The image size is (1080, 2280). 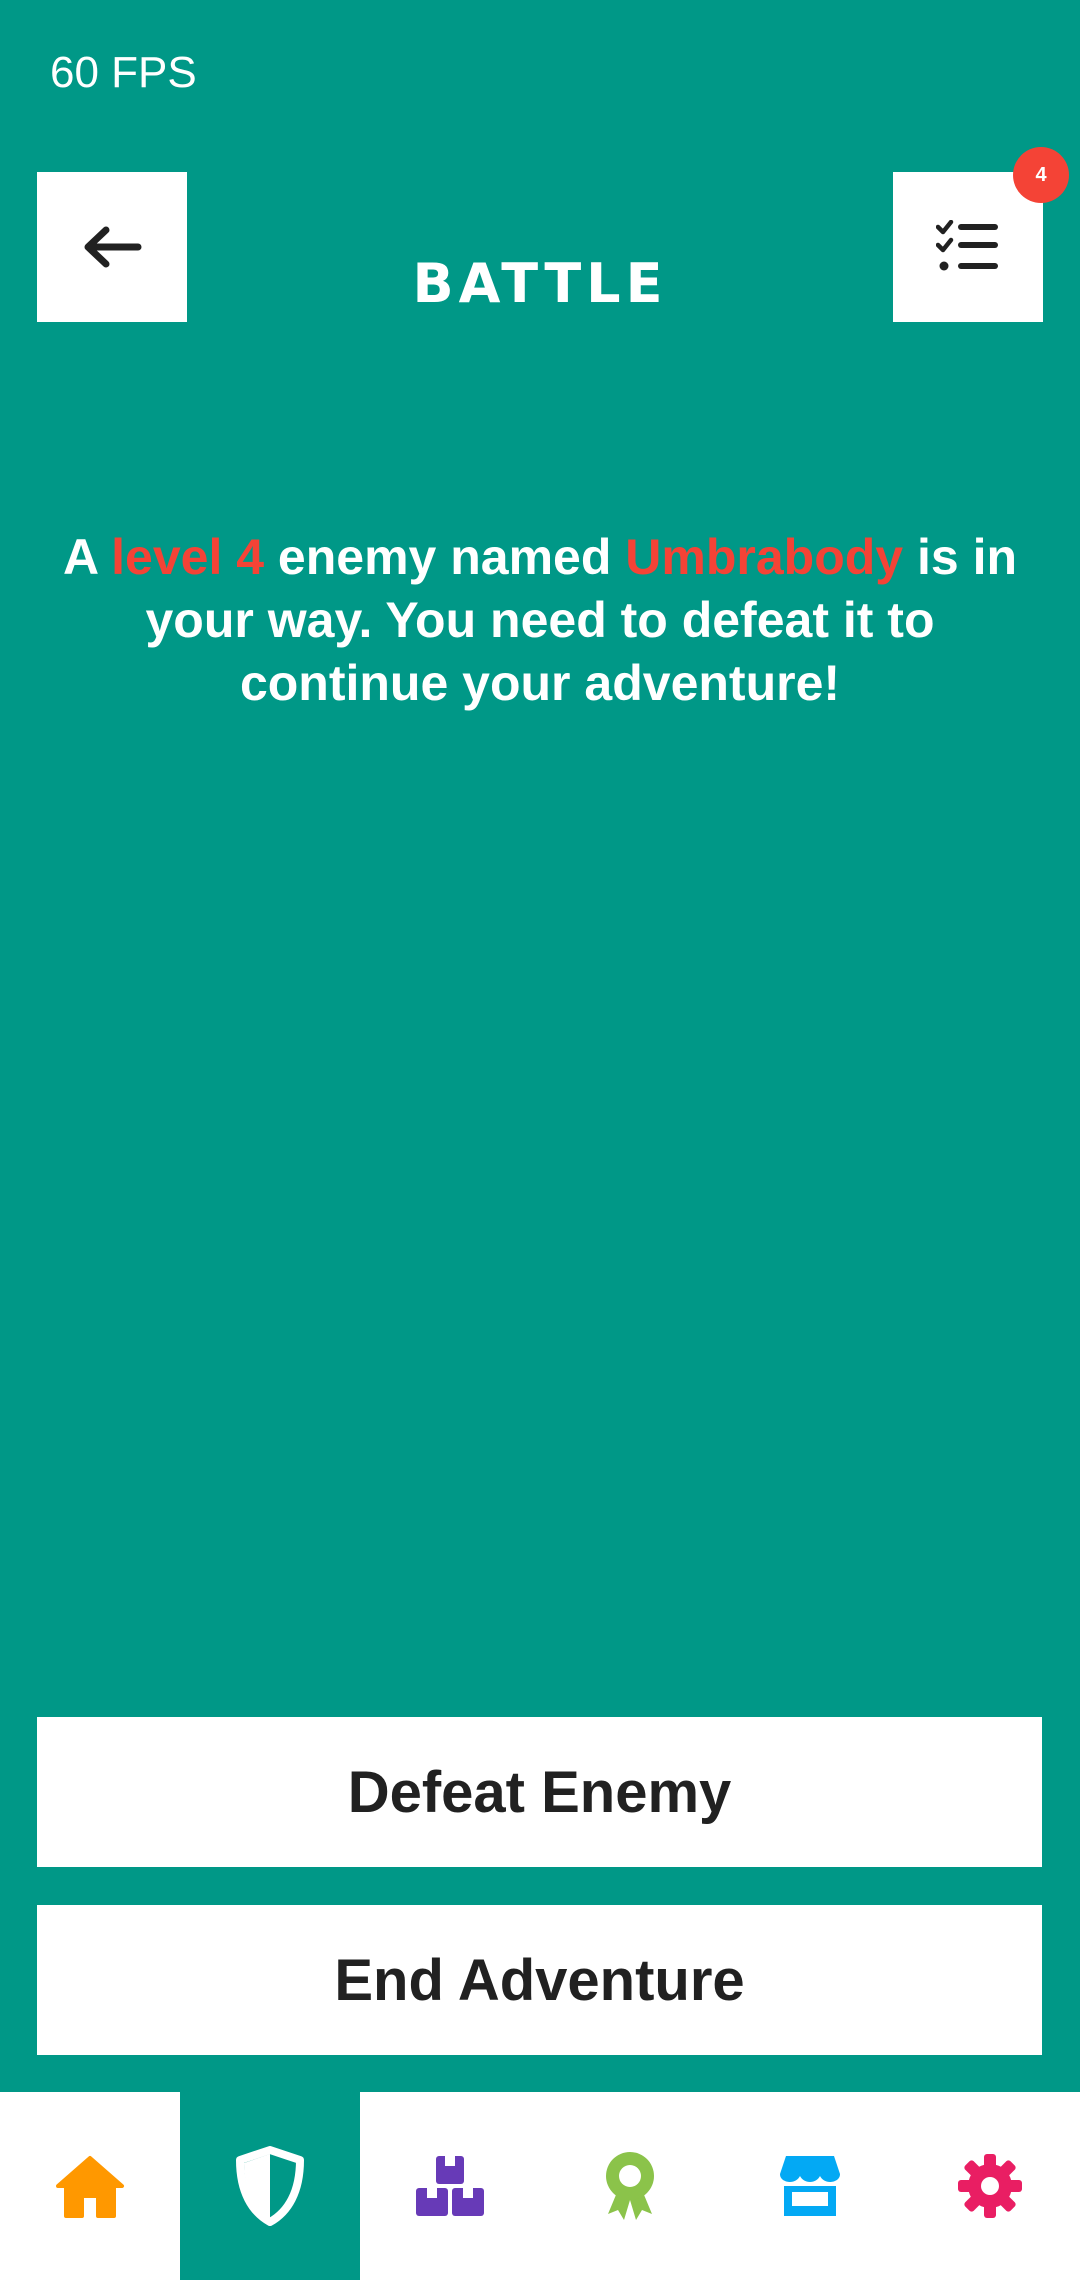 I want to click on nav-inventory, so click(x=450, y=2186).